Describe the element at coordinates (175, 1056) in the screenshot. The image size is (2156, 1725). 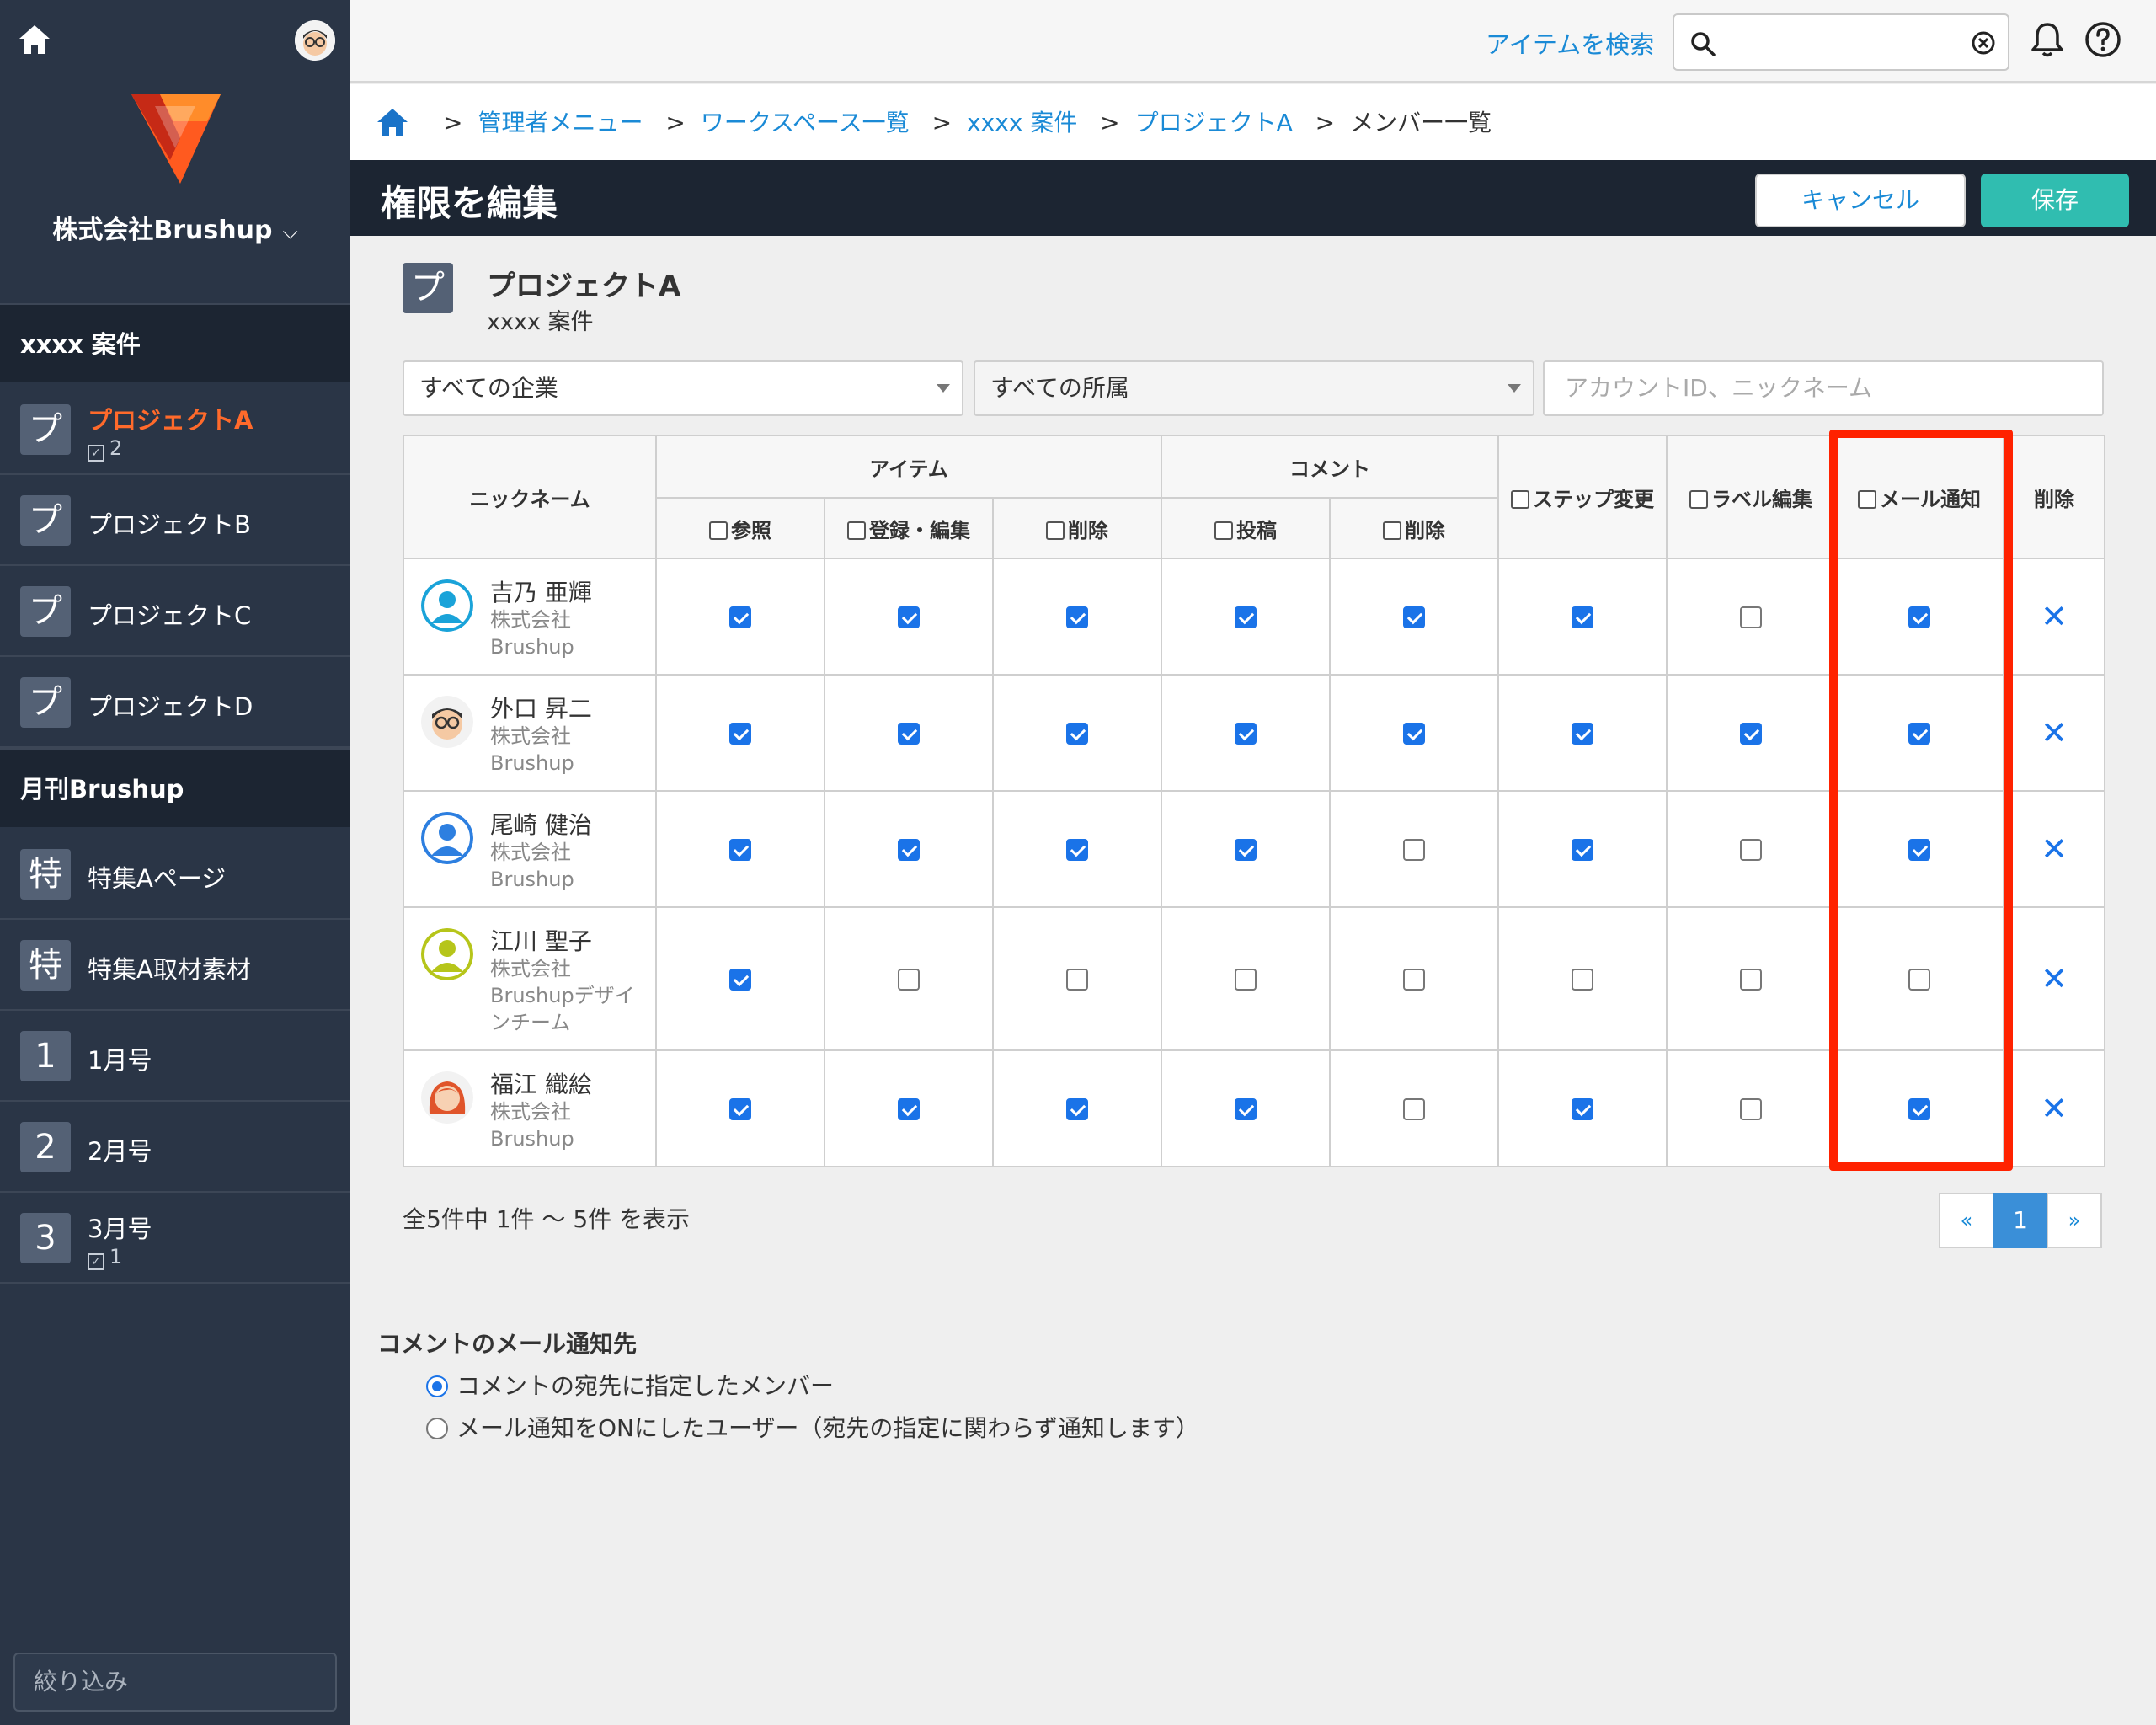
I see `sidebar-item-january: 1 1月号` at that location.